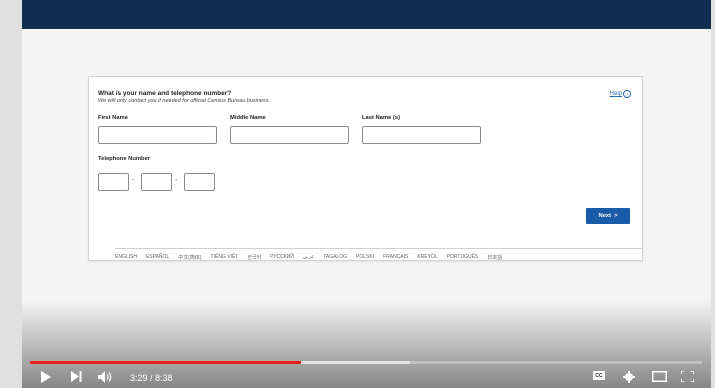  Describe the element at coordinates (308, 257) in the screenshot. I see `language-link: عربي` at that location.